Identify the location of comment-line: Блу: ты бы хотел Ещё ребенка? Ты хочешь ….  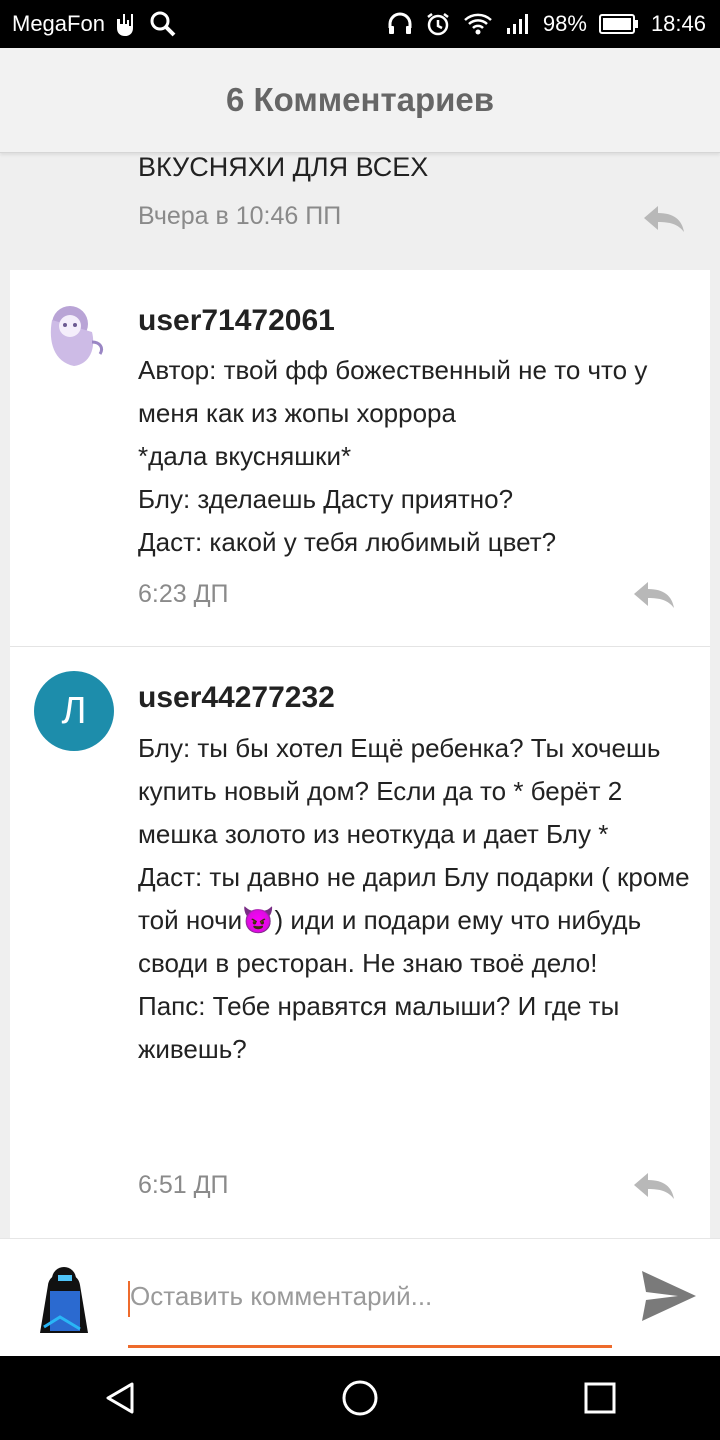
(399, 791).